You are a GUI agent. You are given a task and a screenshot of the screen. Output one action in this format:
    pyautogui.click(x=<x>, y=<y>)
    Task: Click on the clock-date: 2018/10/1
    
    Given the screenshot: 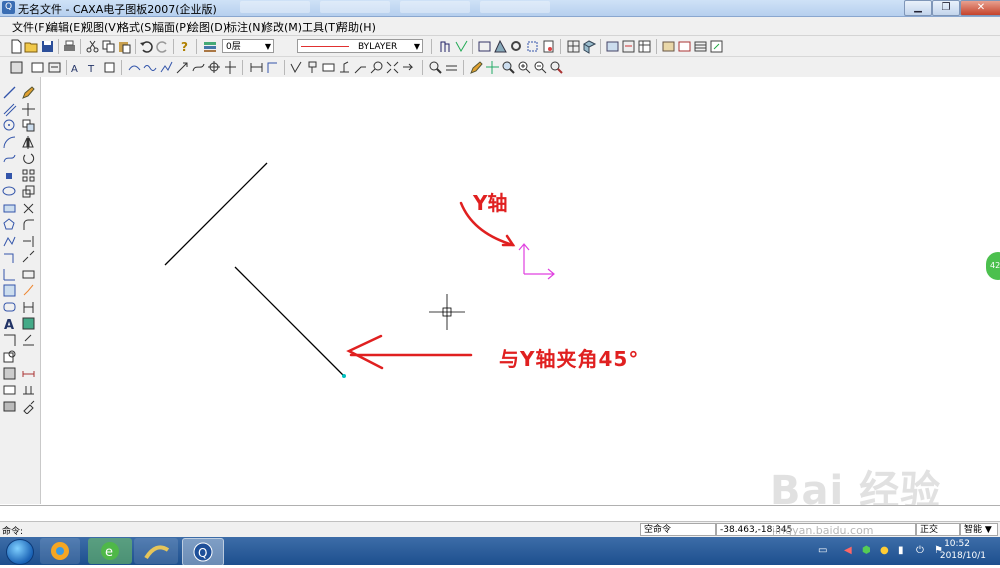 What is the action you would take?
    pyautogui.click(x=963, y=556)
    